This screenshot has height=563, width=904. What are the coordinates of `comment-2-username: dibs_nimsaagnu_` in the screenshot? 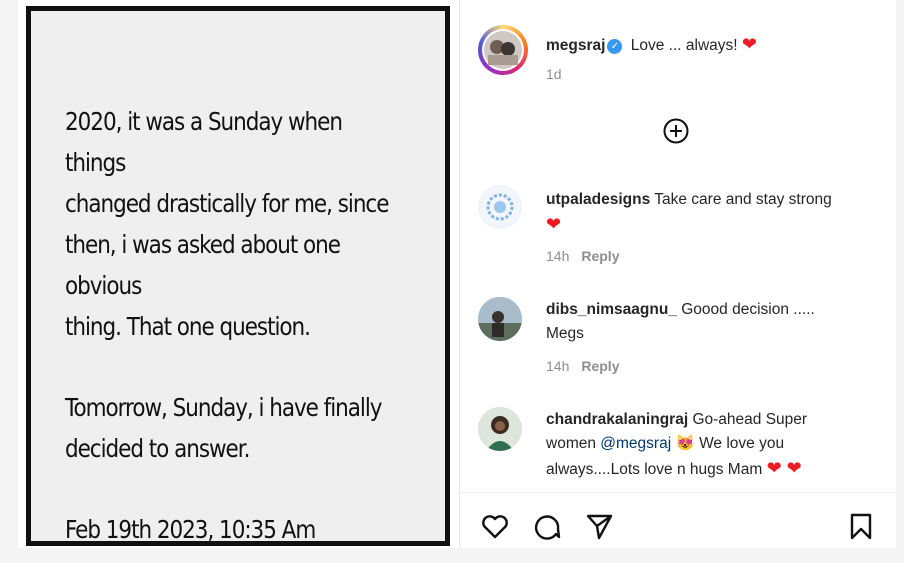 It's located at (611, 309).